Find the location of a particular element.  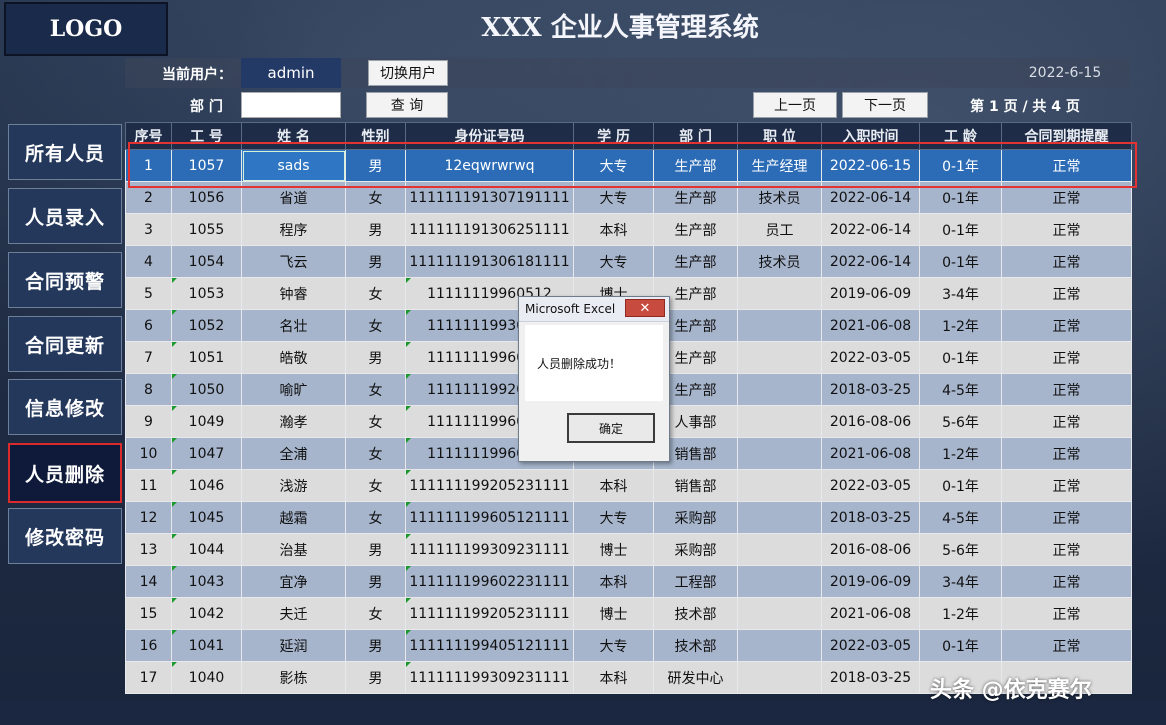

table-cell: 采购部 is located at coordinates (695, 549).